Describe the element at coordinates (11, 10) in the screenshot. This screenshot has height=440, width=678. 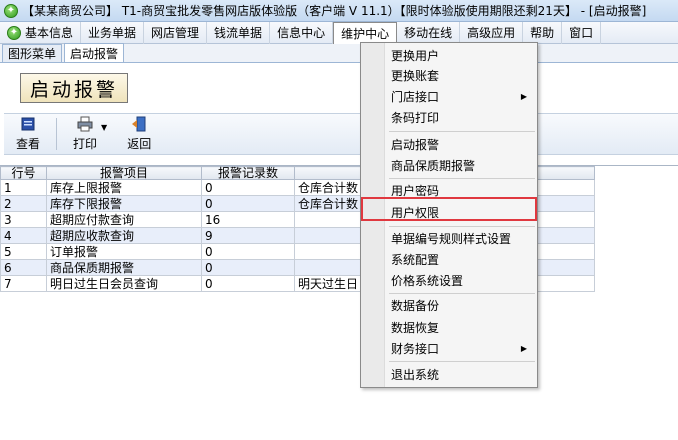
I see `app-logo-icon: ✦` at that location.